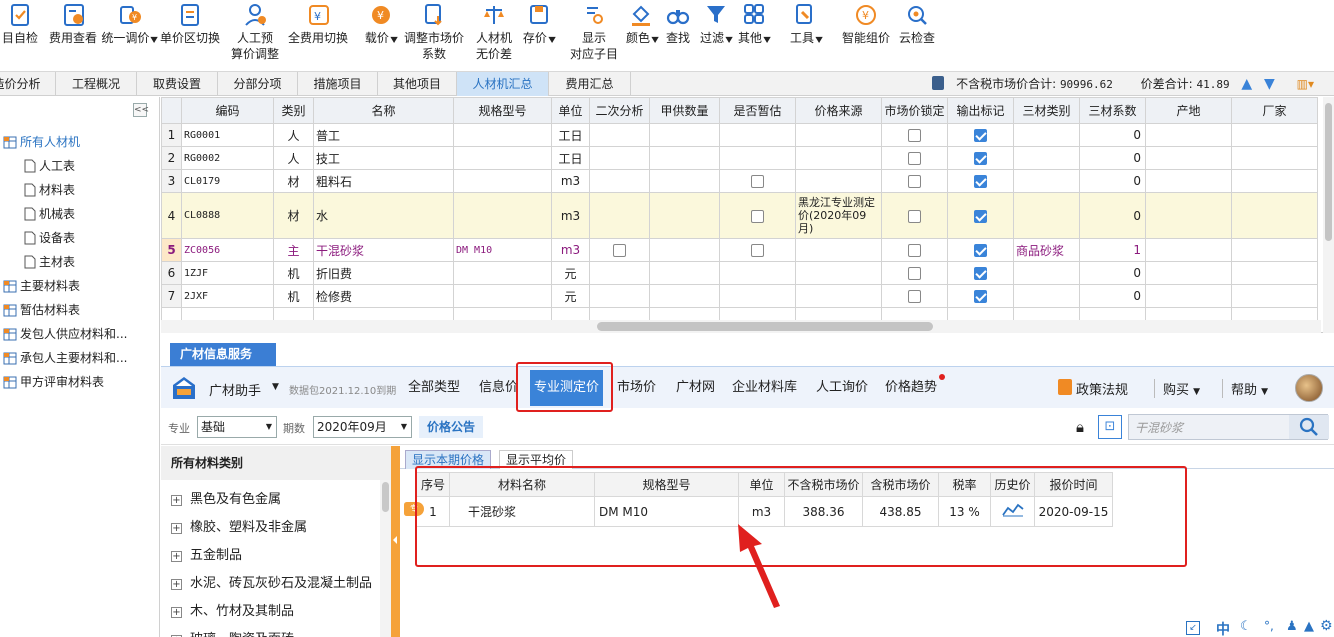 Image resolution: width=1334 pixels, height=637 pixels. I want to click on material-search-box: 干混砂浆, so click(1228, 427).